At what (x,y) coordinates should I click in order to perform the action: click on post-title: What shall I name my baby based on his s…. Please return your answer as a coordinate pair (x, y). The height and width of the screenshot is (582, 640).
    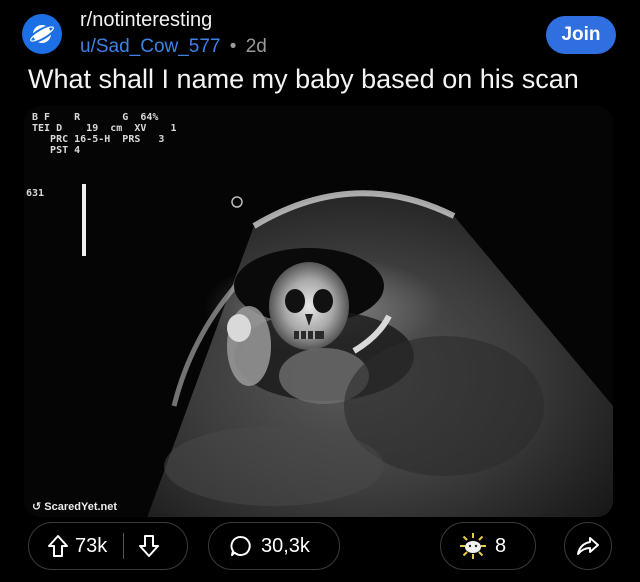
    Looking at the image, I should click on (303, 79).